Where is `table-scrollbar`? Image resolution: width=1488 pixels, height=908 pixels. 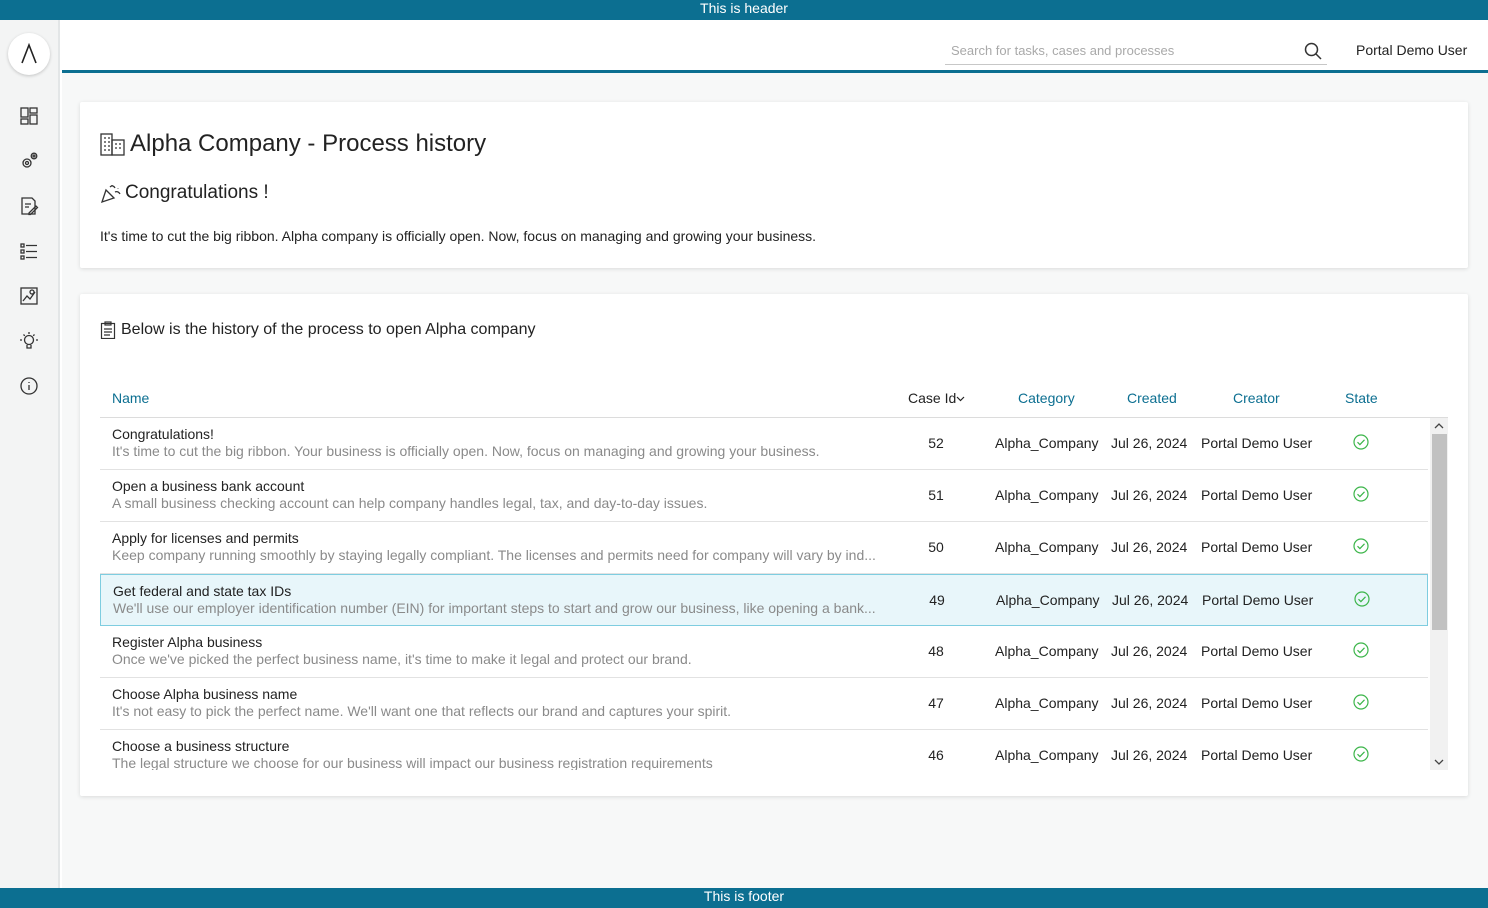
table-scrollbar is located at coordinates (1439, 594).